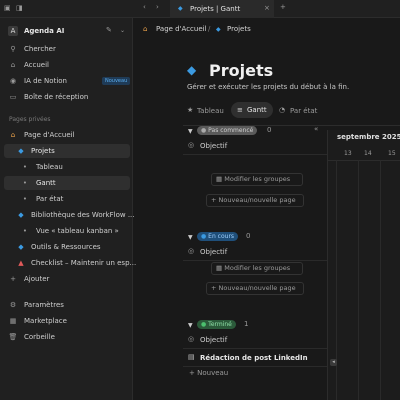 Image resolution: width=400 pixels, height=400 pixels. What do you see at coordinates (316, 129) in the screenshot?
I see `collapse-panel-icon: «` at bounding box center [316, 129].